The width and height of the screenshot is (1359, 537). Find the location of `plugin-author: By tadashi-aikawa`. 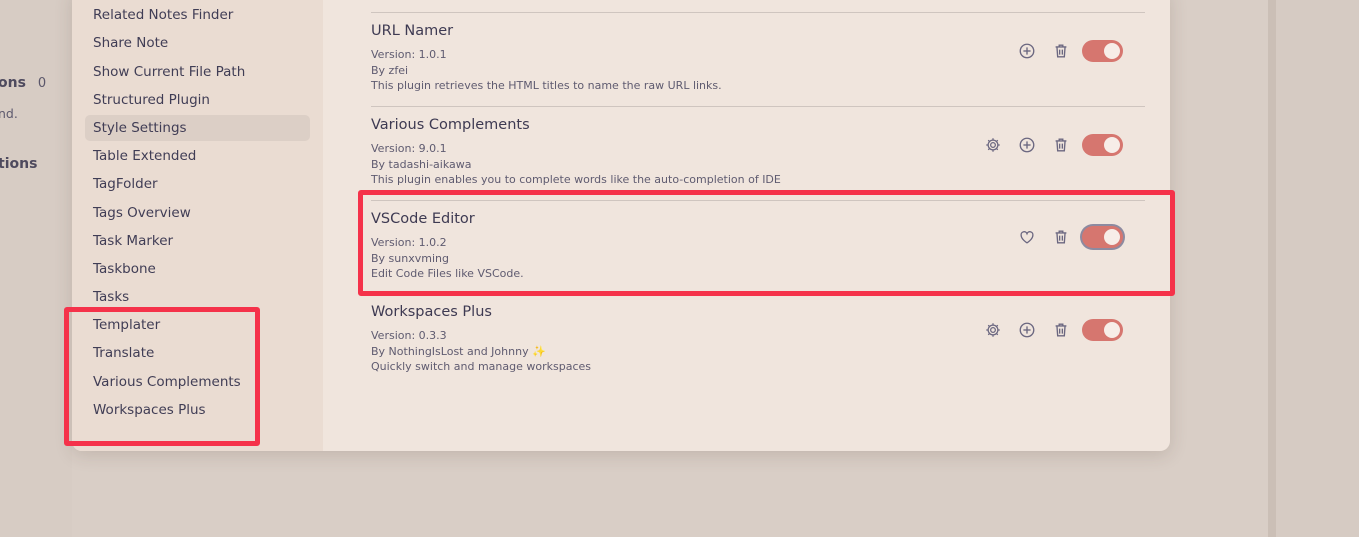

plugin-author: By tadashi-aikawa is located at coordinates (421, 164).